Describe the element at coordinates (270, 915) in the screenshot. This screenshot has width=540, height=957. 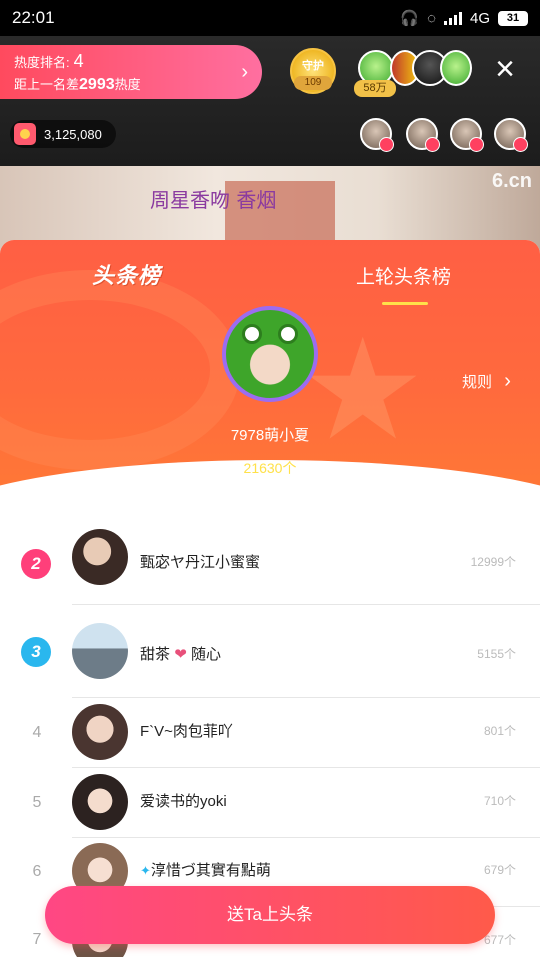
I see `send-to-headline-button: 送Ta上头条` at that location.